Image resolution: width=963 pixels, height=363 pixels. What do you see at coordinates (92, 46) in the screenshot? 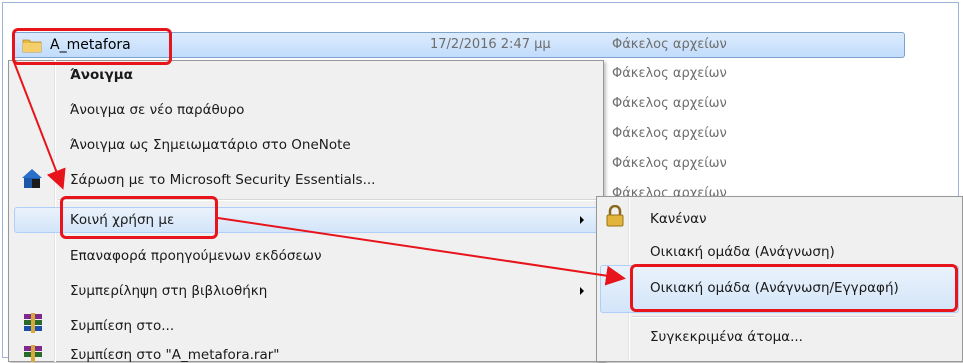
I see `annotation-box-folder` at bounding box center [92, 46].